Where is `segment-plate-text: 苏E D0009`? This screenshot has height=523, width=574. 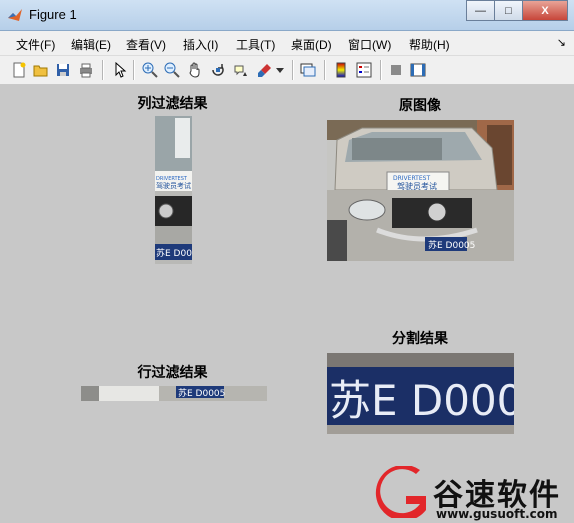
segment-plate-text: 苏E D0009 is located at coordinates (421, 400).